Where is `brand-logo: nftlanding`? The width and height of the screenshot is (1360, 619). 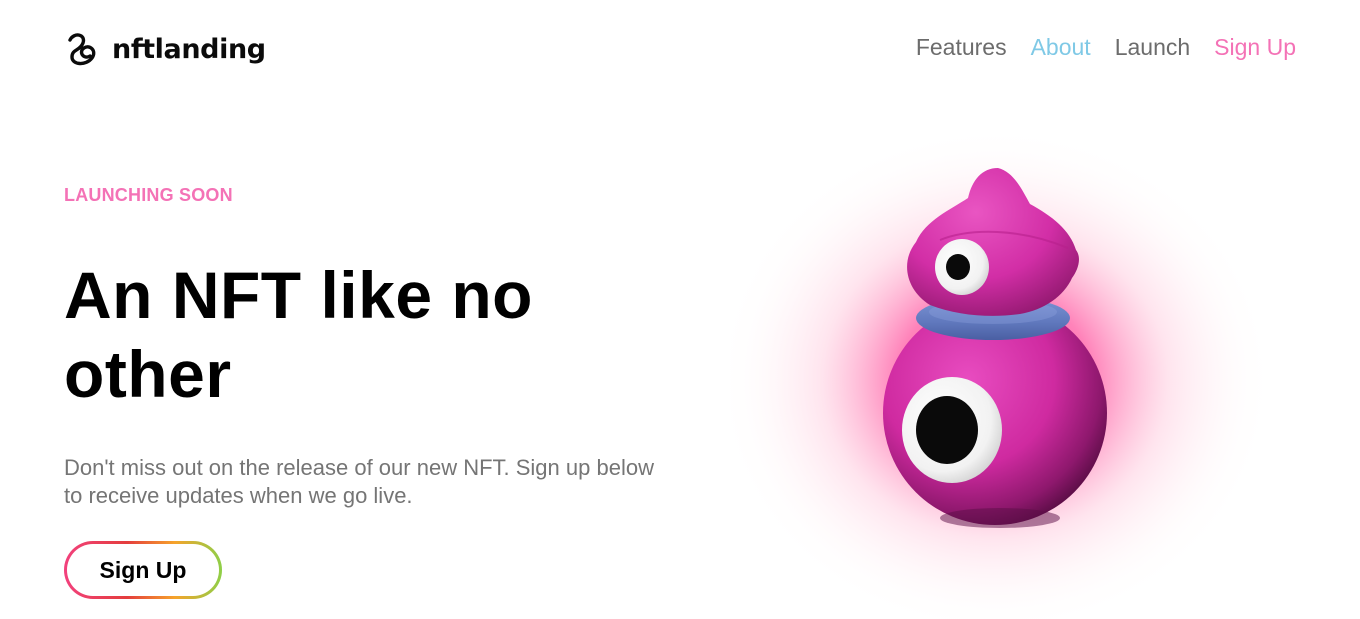 brand-logo: nftlanding is located at coordinates (165, 49).